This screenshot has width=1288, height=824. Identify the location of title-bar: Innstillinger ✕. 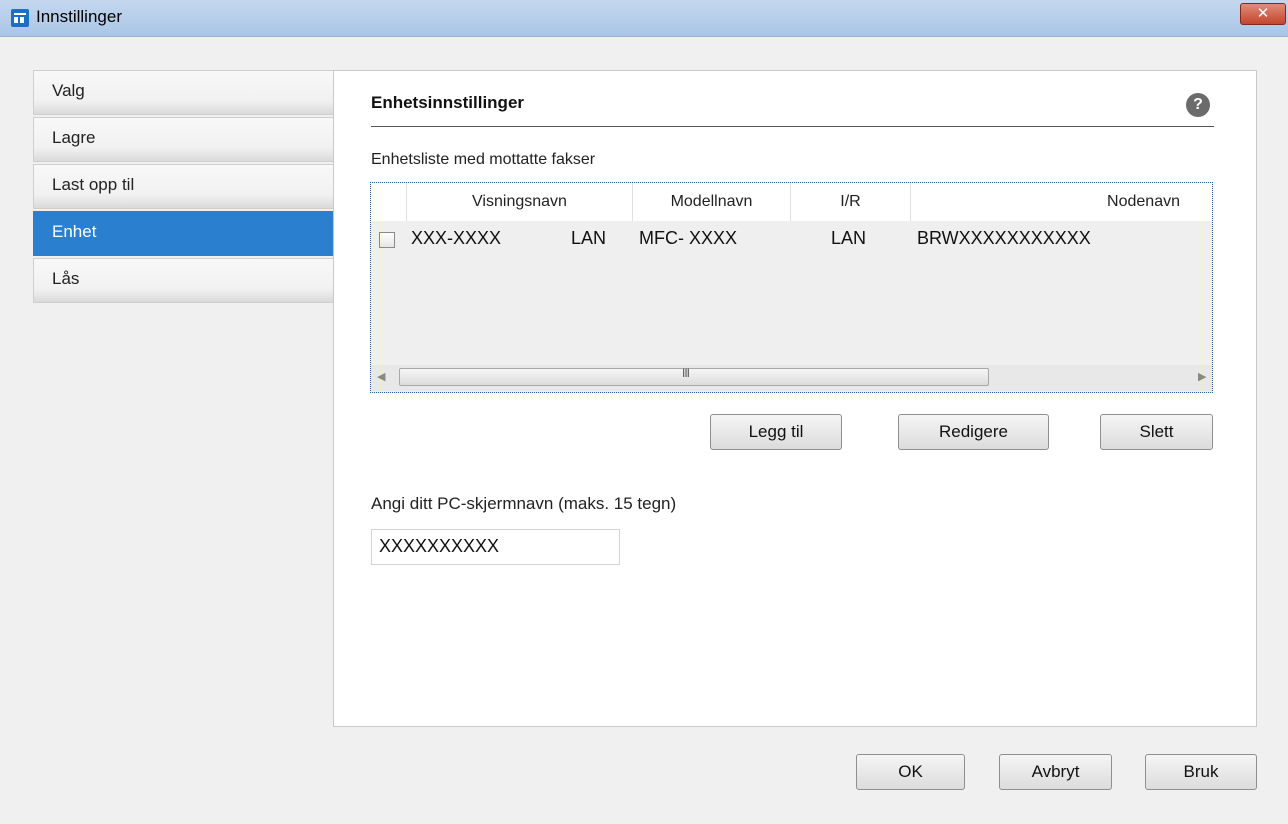
(644, 18).